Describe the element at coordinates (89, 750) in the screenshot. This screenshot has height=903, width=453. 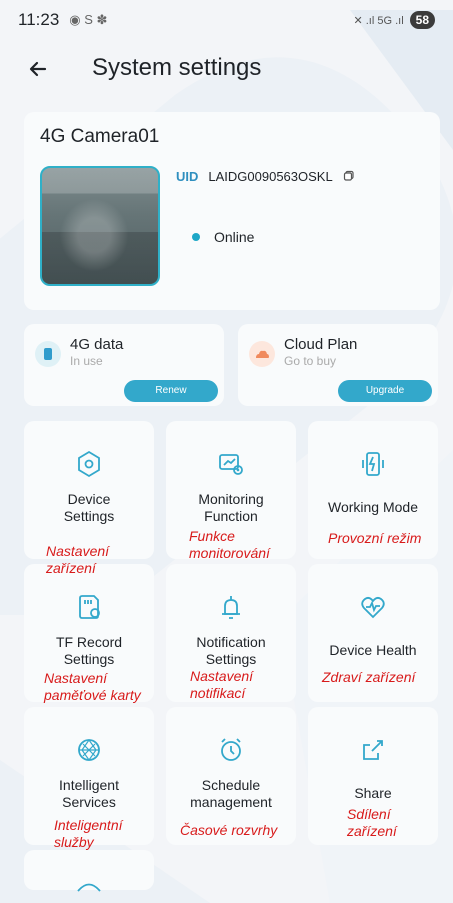
I see `globe-icon` at that location.